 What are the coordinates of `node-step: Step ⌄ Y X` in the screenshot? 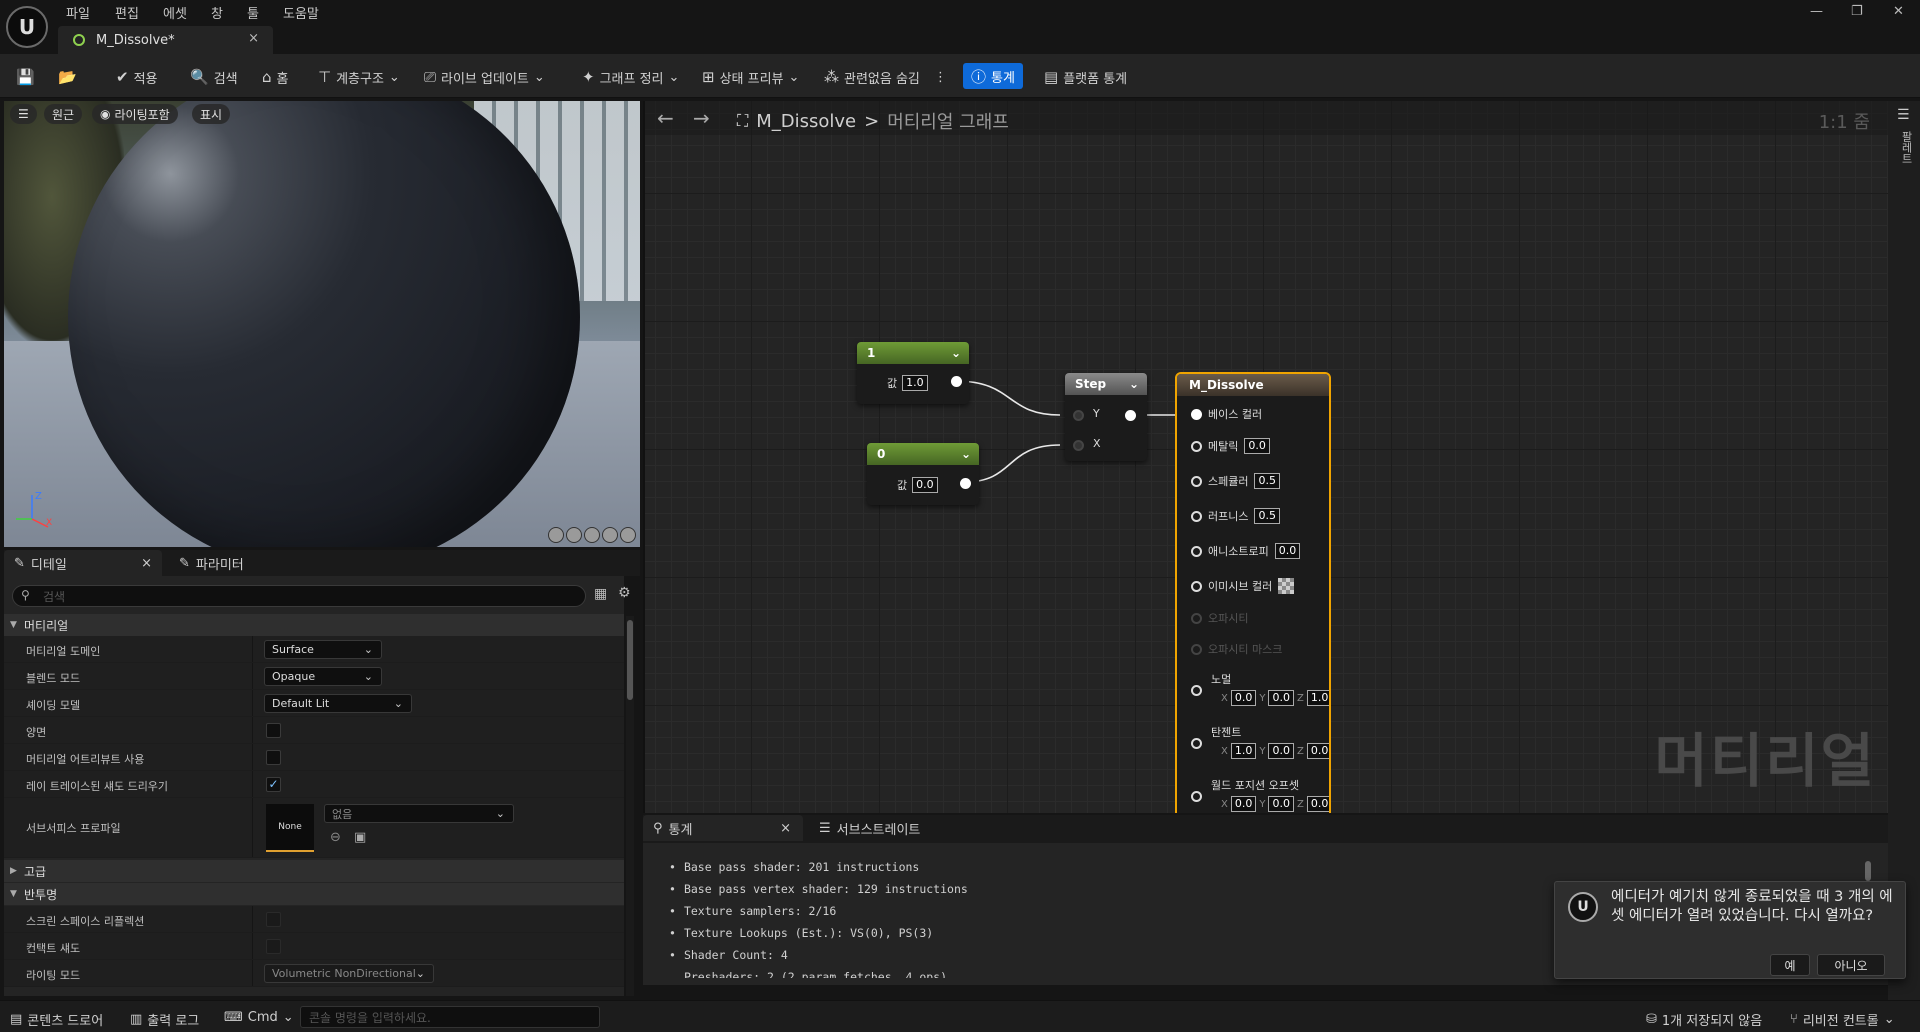 It's located at (1106, 417).